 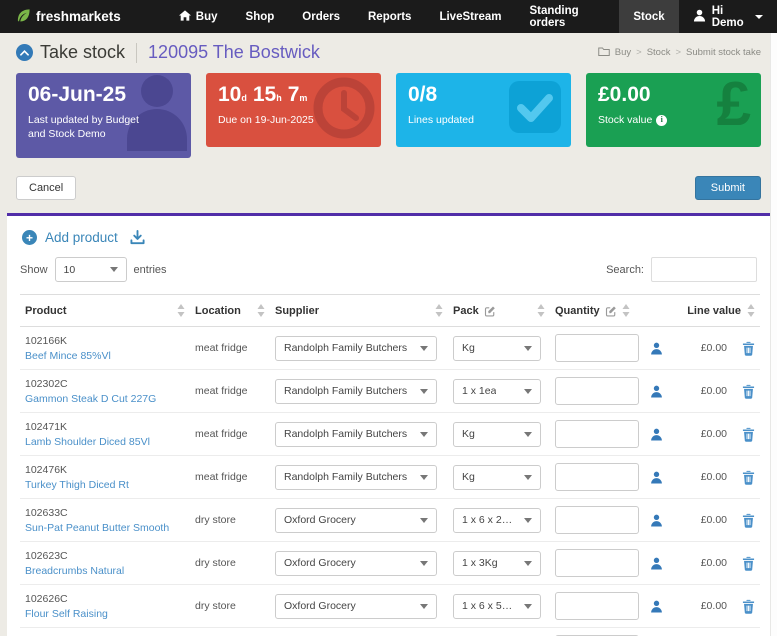 I want to click on home-icon, so click(x=184, y=16).